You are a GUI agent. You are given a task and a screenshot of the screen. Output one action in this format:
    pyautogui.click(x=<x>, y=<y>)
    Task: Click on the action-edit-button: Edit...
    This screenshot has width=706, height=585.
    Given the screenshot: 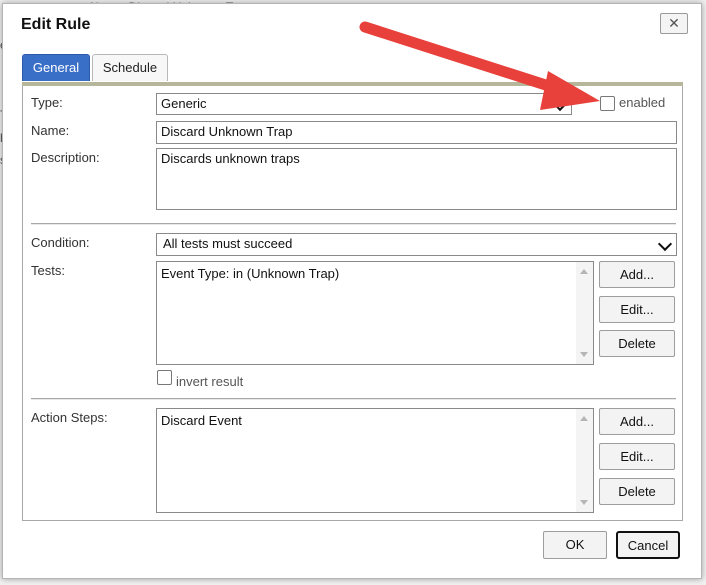 What is the action you would take?
    pyautogui.click(x=637, y=456)
    